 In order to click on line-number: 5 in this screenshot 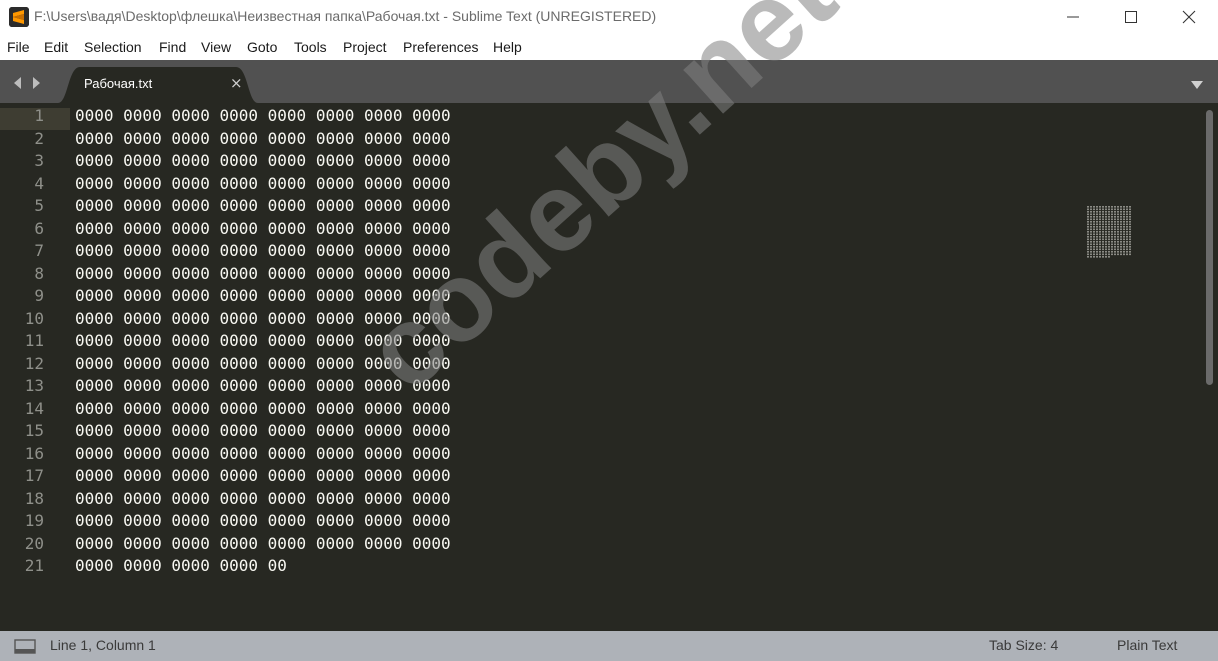, I will do `click(39, 205)`.